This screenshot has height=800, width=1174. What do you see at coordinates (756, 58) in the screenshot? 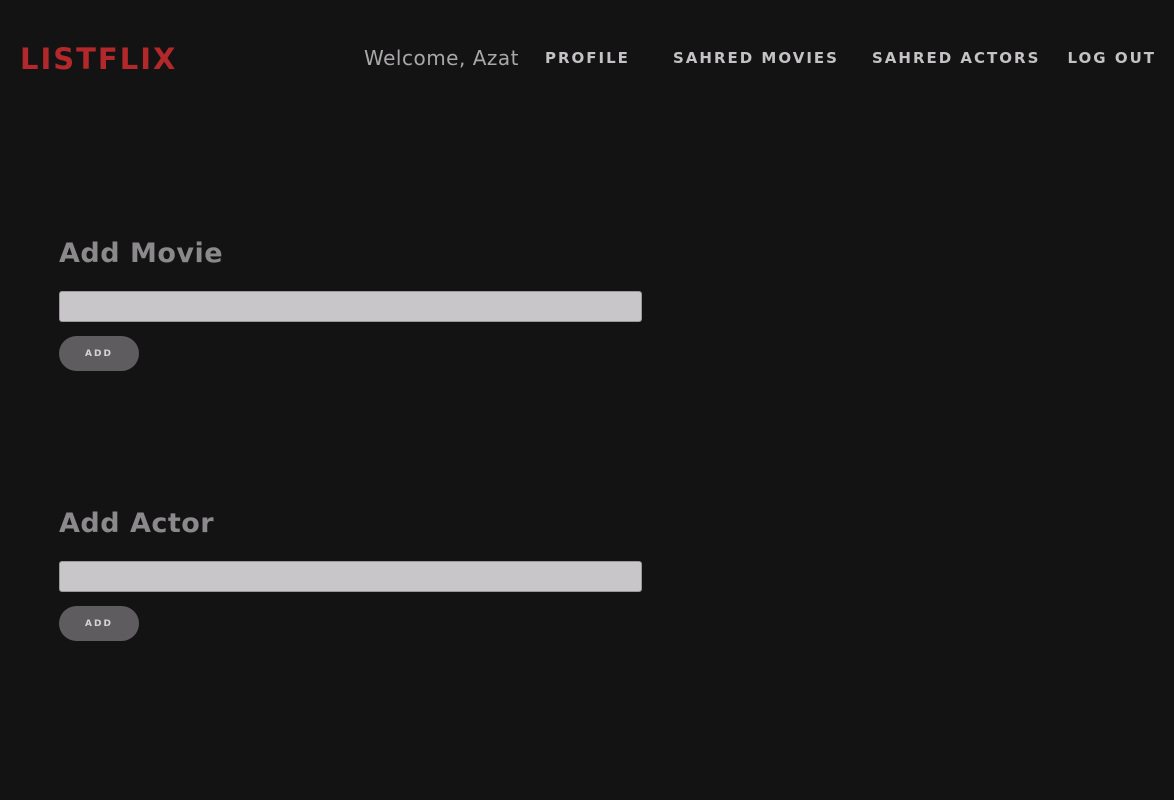
I see `nav-shared-movies-link: SAHRED MOVIES` at bounding box center [756, 58].